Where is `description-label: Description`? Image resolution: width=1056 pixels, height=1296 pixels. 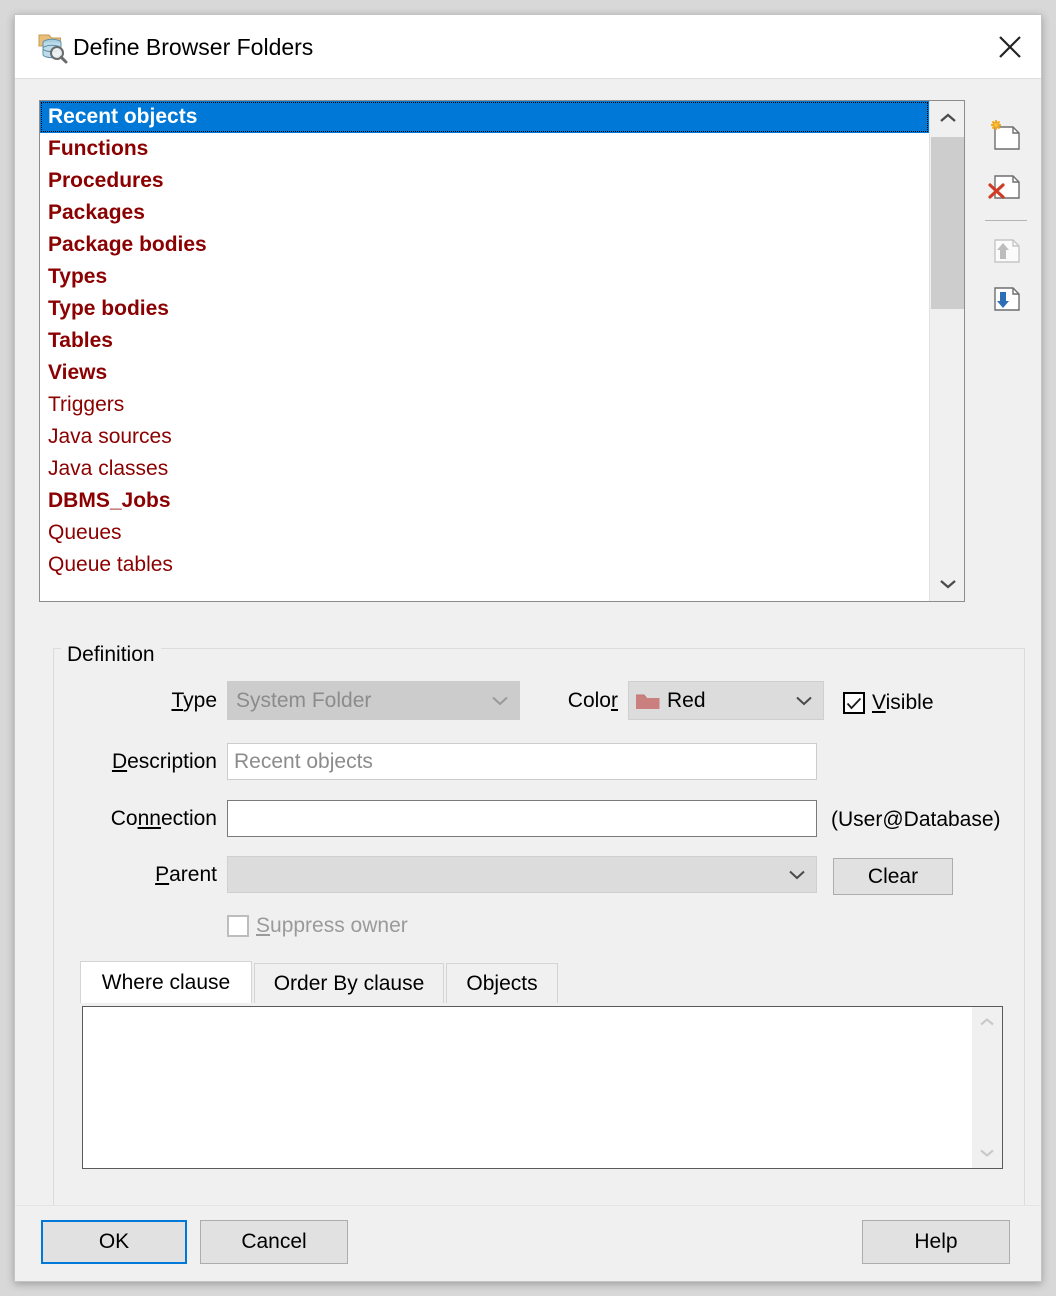 description-label: Description is located at coordinates (164, 761).